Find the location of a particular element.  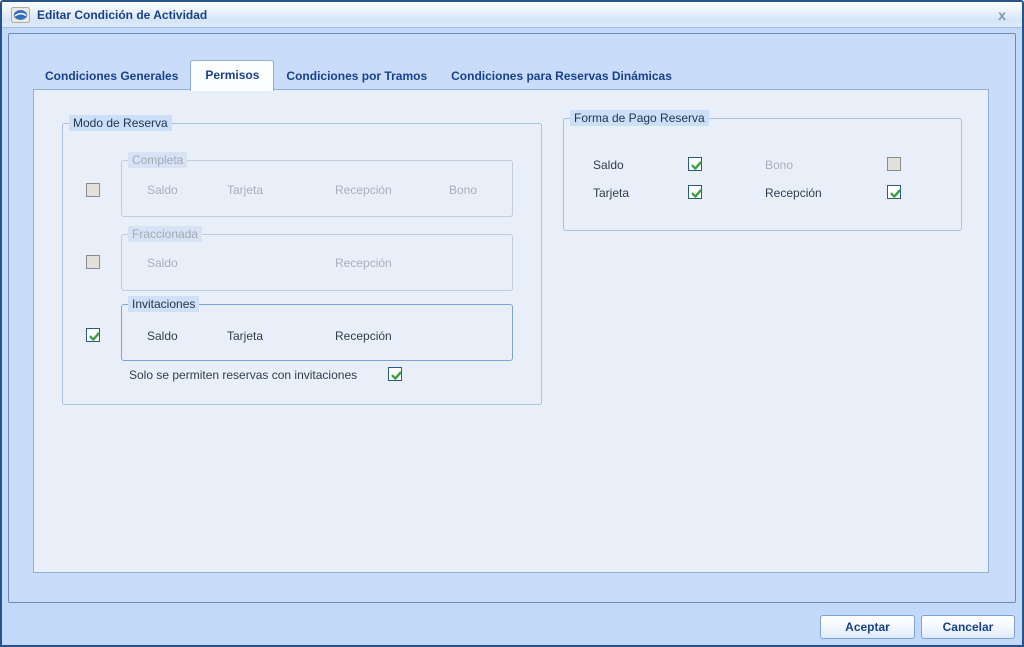

tab-condiciones-por-tramos: Condiciones por Tramos is located at coordinates (356, 77).